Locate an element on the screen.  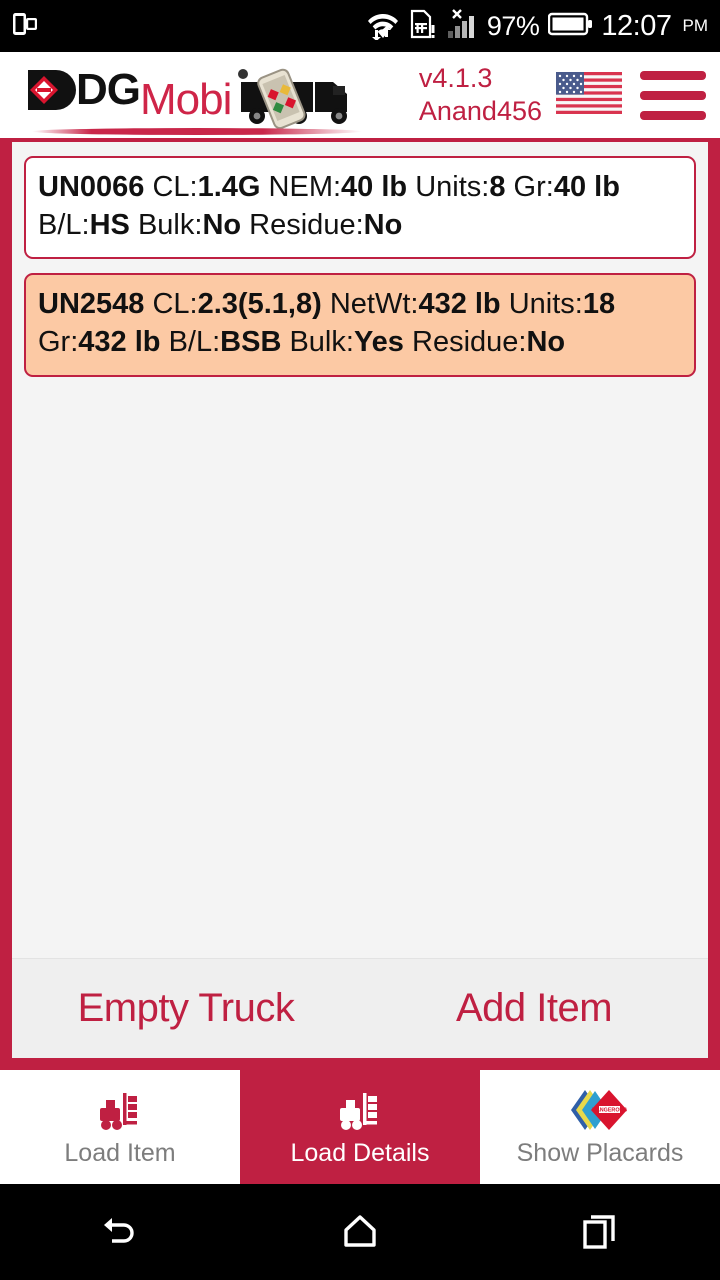
status-bar-clock: 12:07 is located at coordinates (636, 25).